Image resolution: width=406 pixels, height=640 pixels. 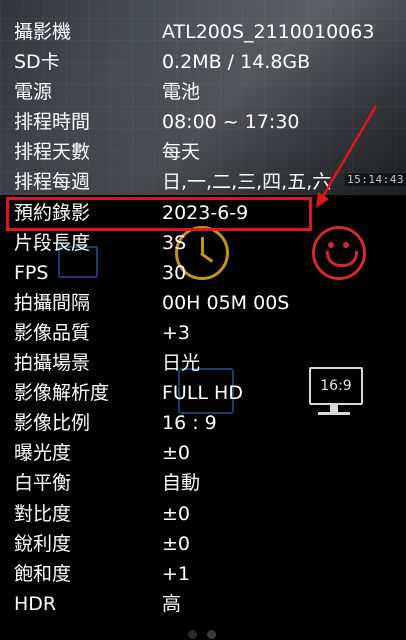 I want to click on annotation-arrow-icon, so click(x=347, y=156).